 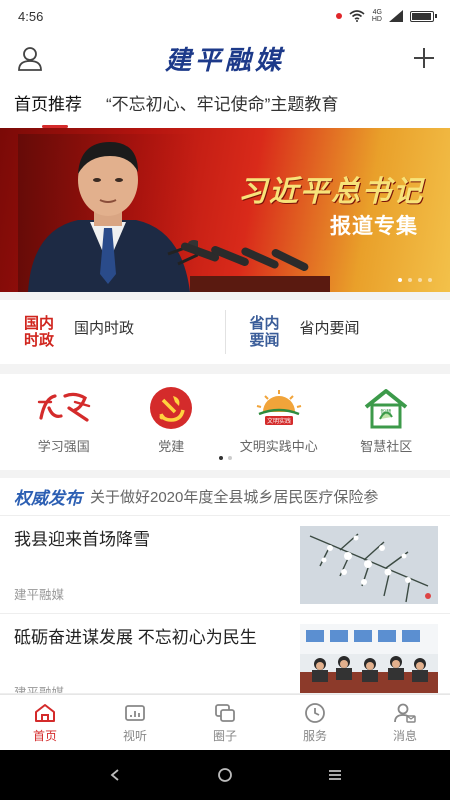 I want to click on smart-community-house-icon: 智慧, so click(x=386, y=408).